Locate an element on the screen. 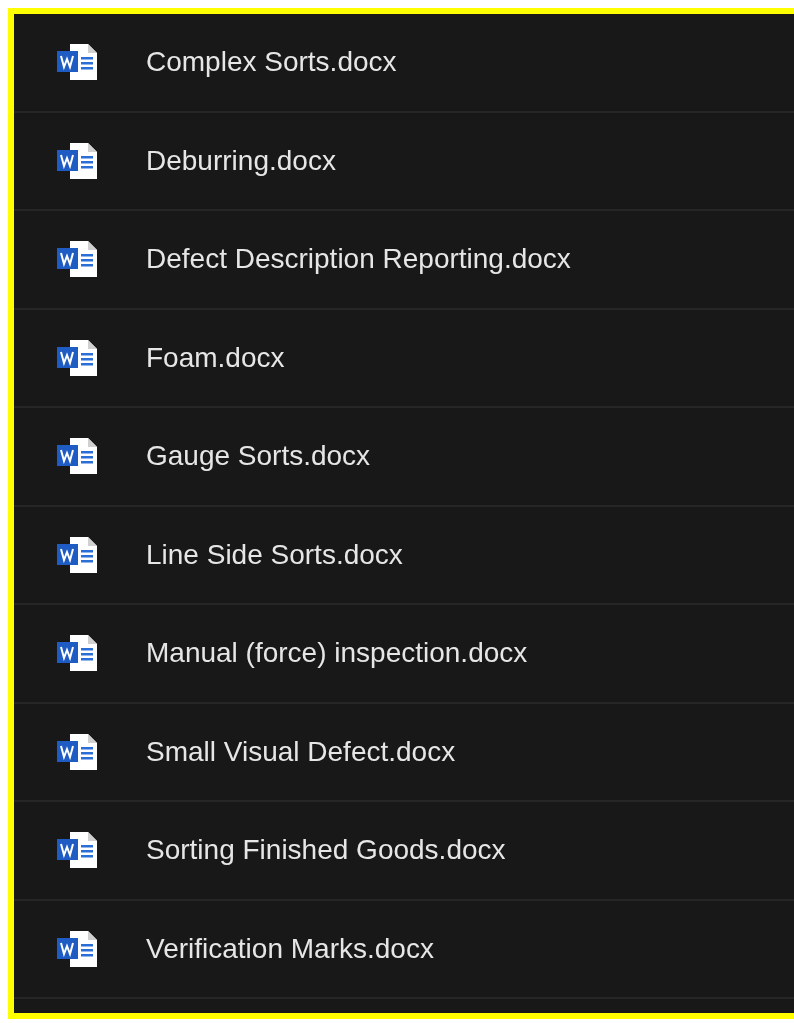 This screenshot has width=794, height=1023. file-row: Verification Marks.docx is located at coordinates (404, 949).